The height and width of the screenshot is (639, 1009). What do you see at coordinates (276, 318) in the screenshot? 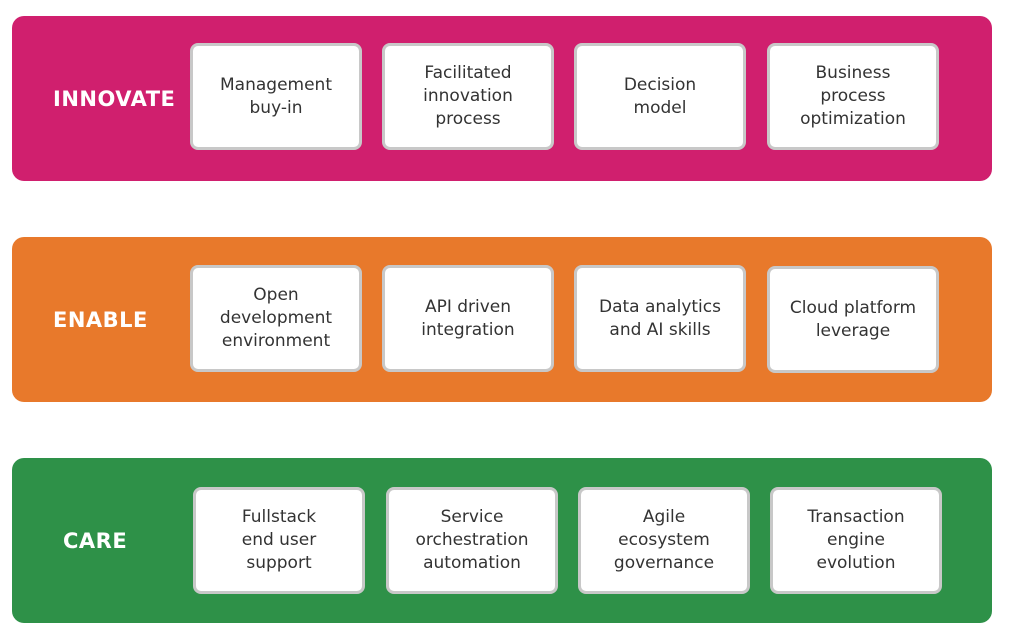
I see `capability-box: Open development environment` at bounding box center [276, 318].